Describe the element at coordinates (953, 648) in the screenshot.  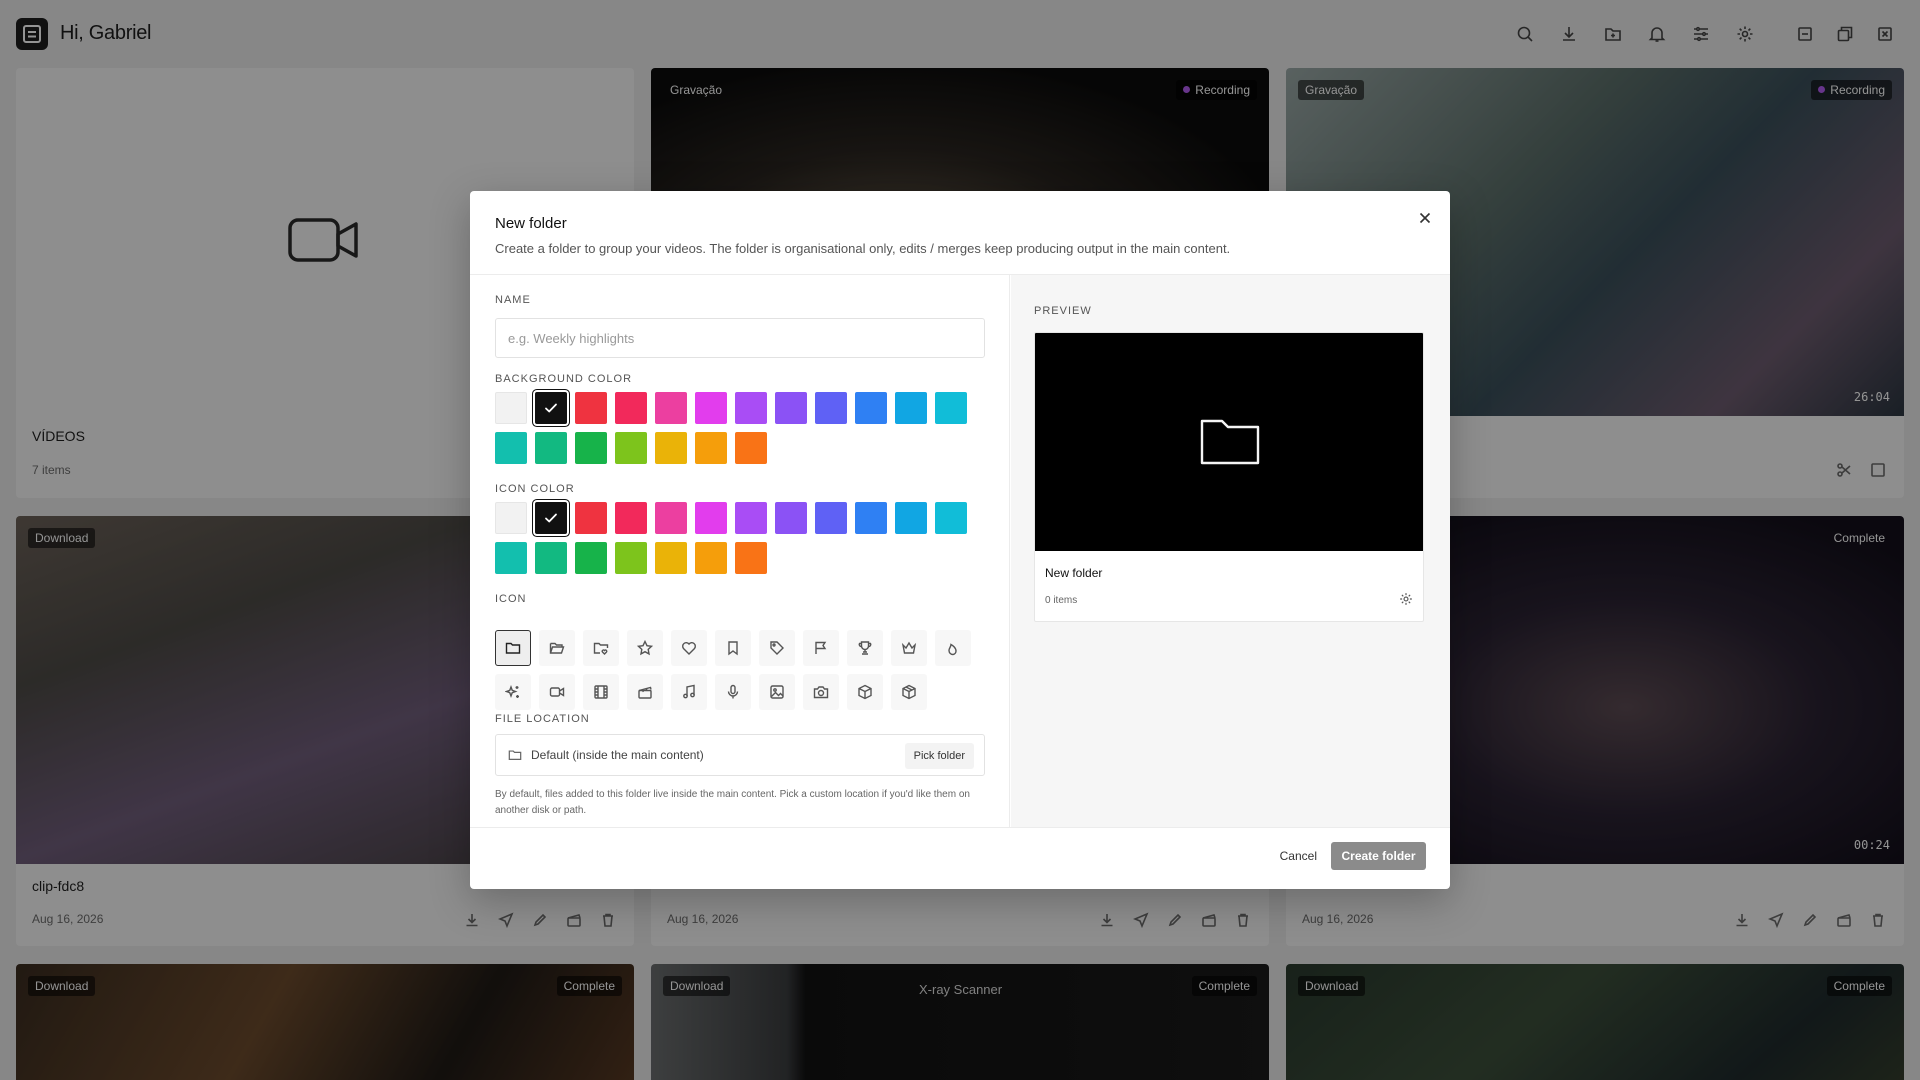
I see `flame-icon` at that location.